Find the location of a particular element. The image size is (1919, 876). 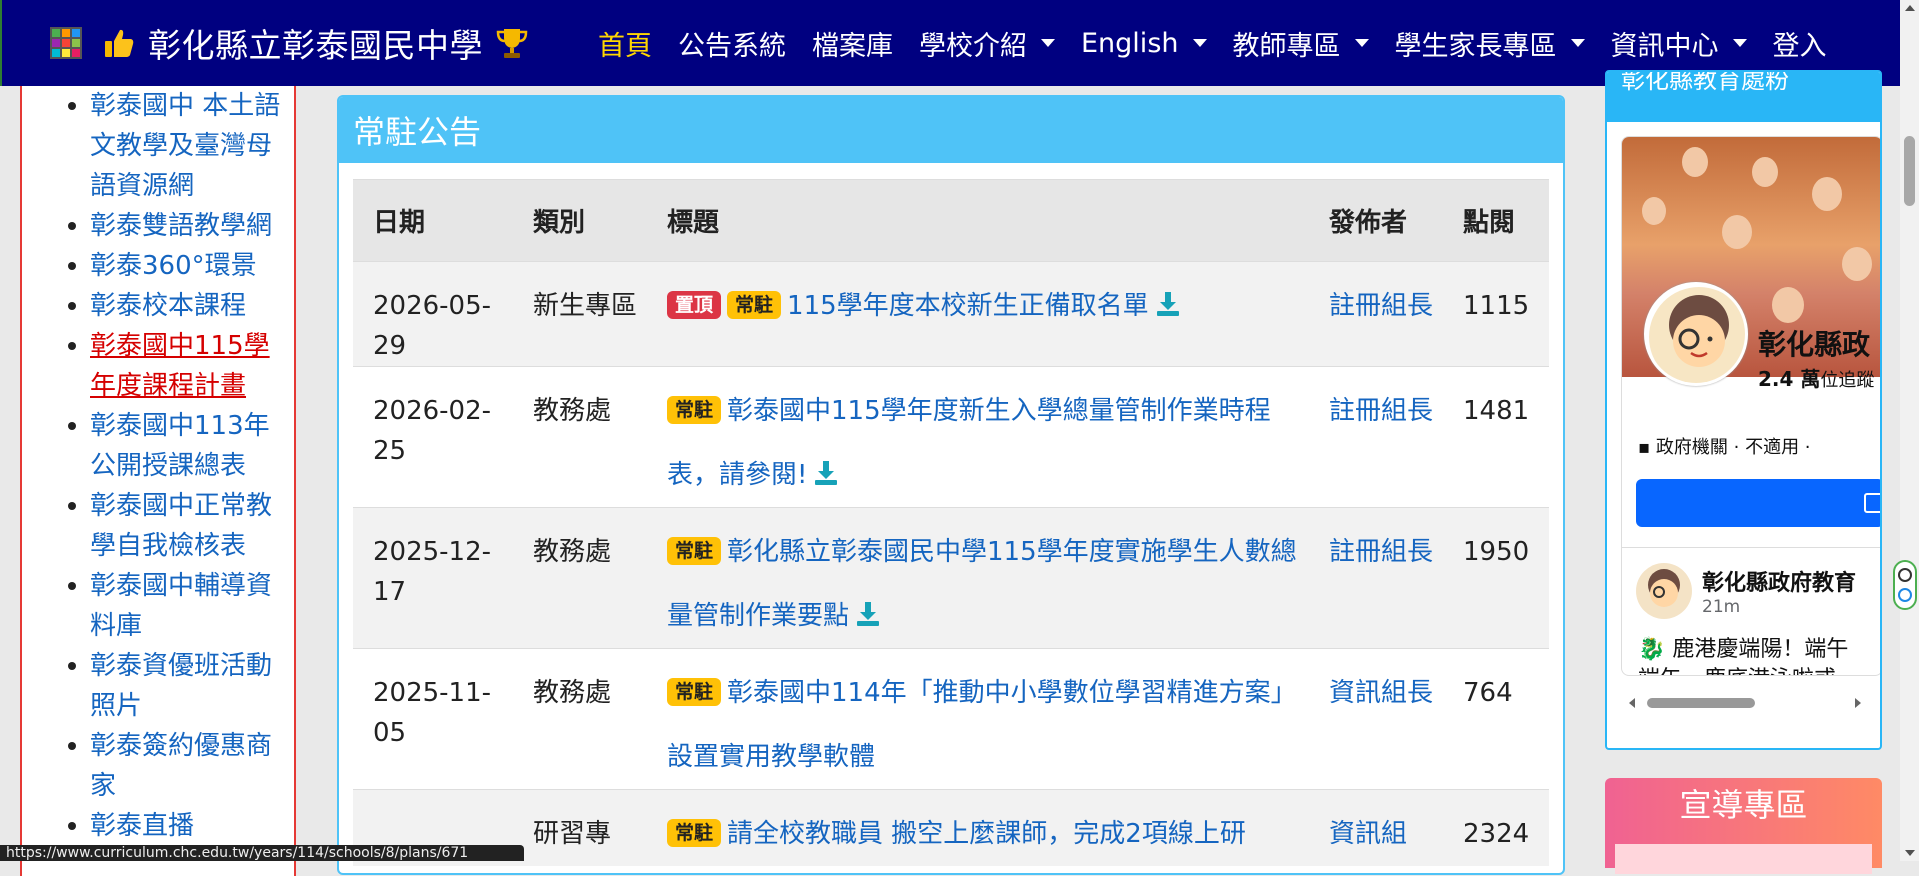

column-header-date: 日期 is located at coordinates (433, 220).